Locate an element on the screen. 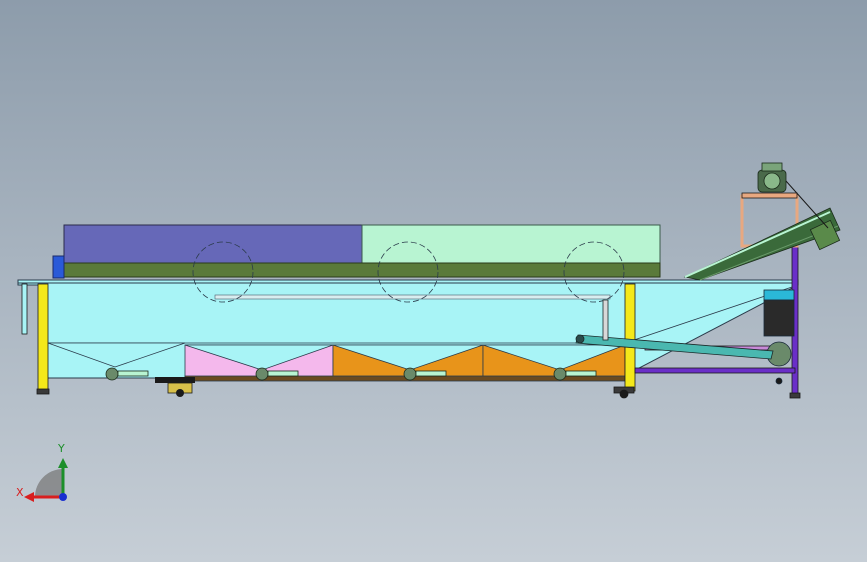 This screenshot has width=867, height=562. axis-x-label: X is located at coordinates (20, 492).